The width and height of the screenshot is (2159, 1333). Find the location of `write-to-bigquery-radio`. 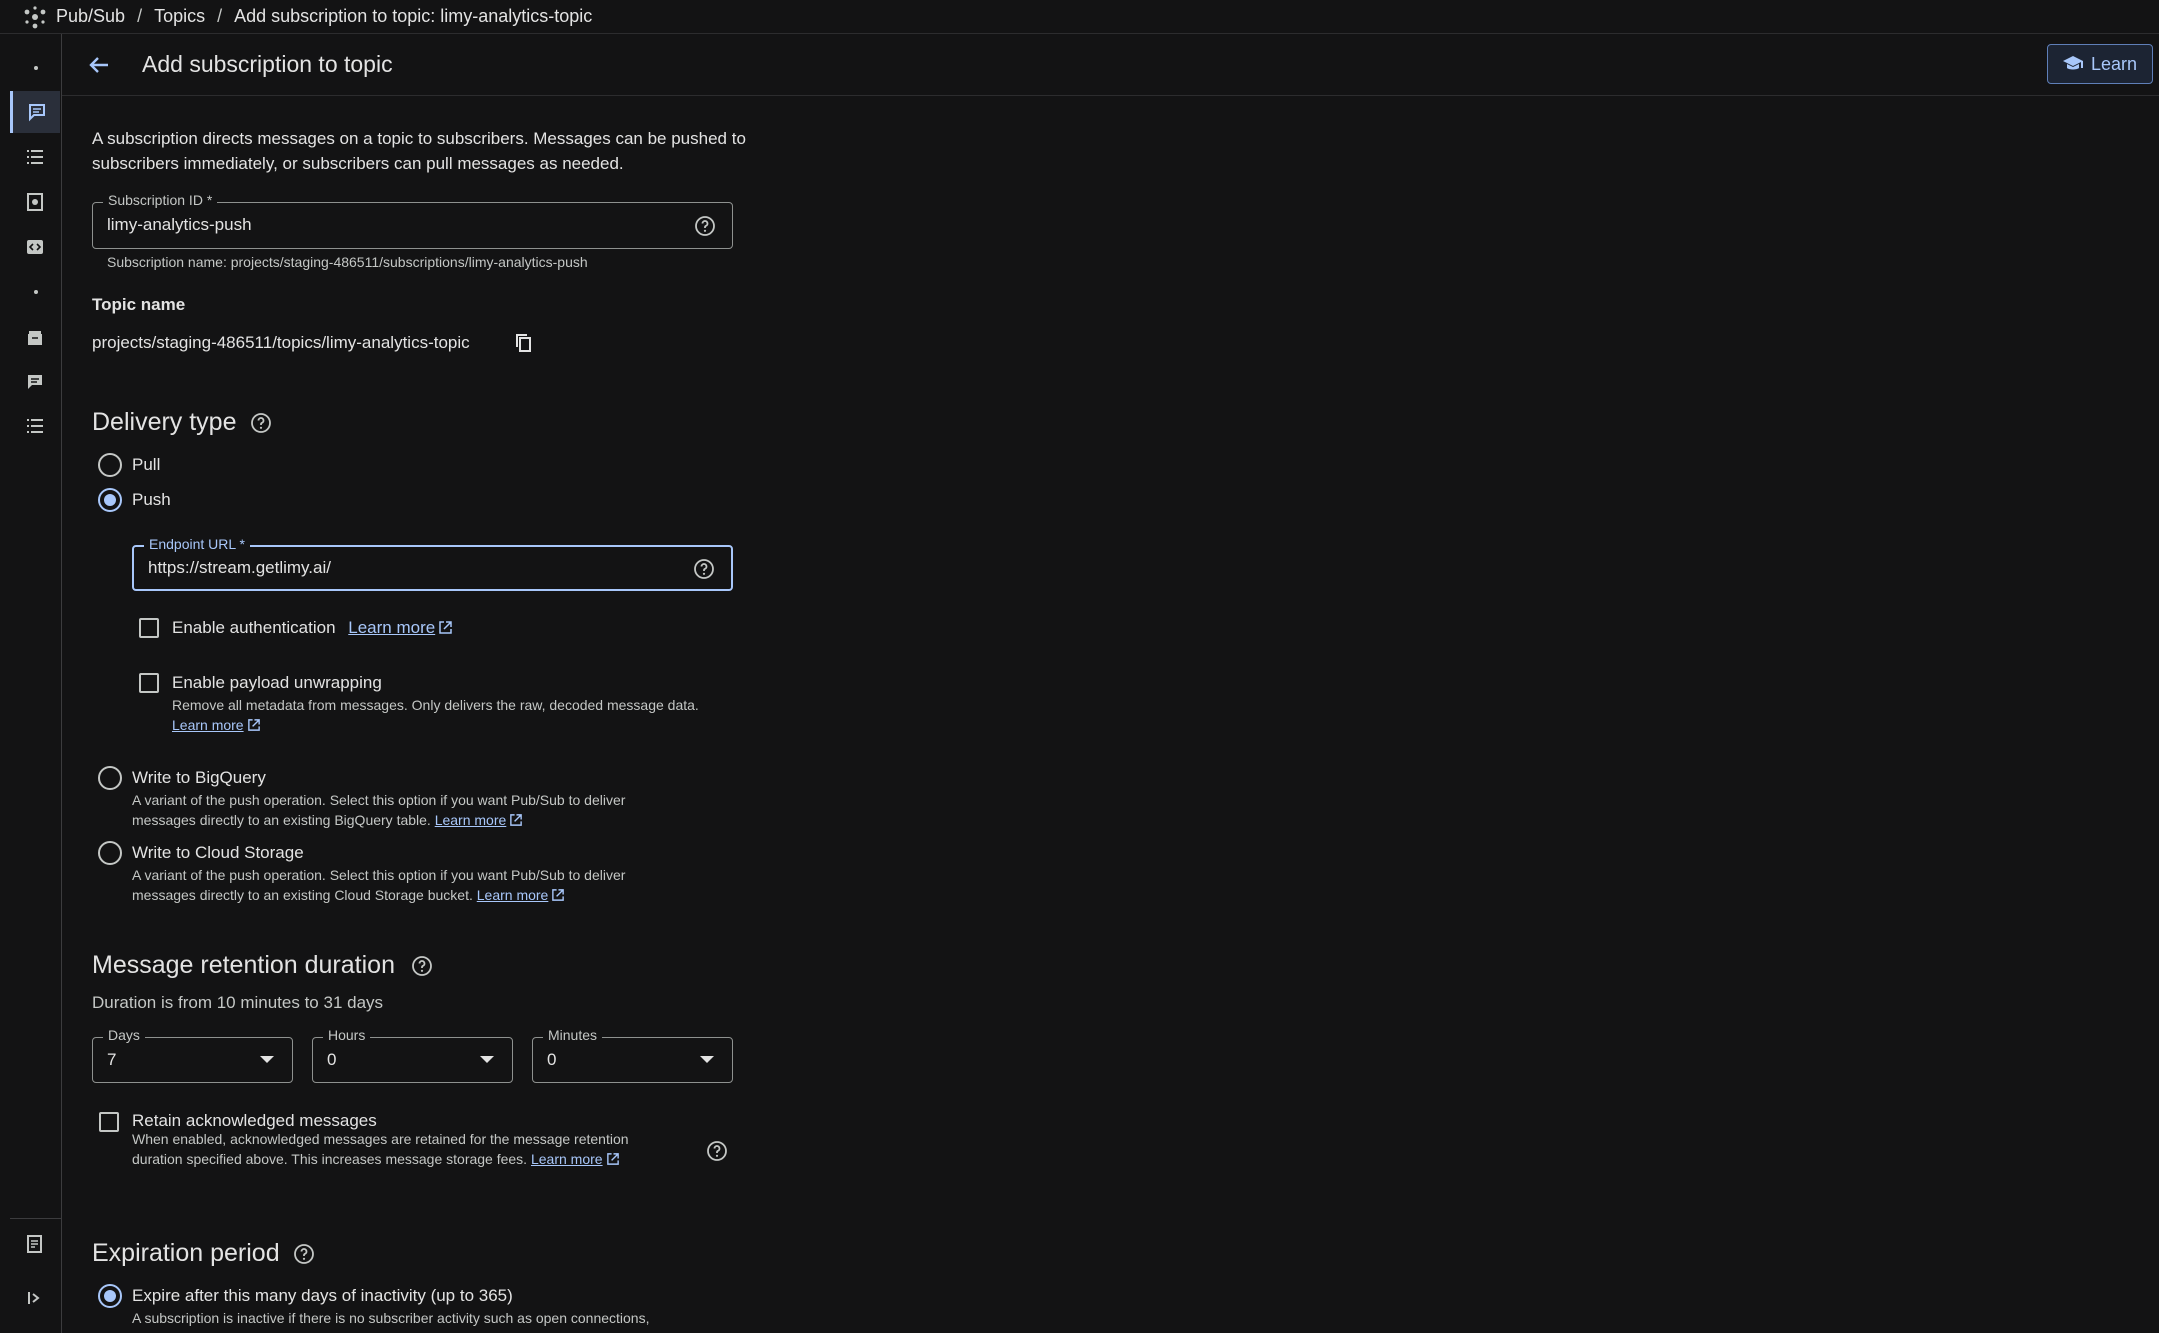

write-to-bigquery-radio is located at coordinates (110, 778).